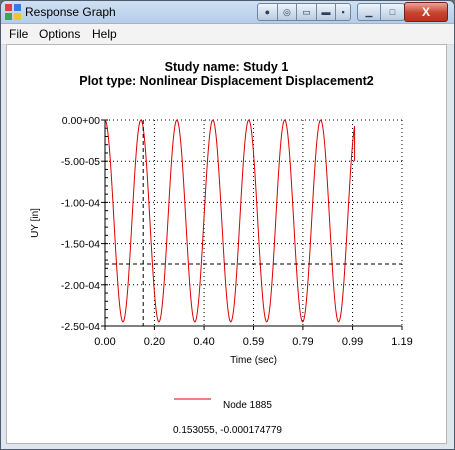  I want to click on x-tick-label: 0.59, so click(253, 342).